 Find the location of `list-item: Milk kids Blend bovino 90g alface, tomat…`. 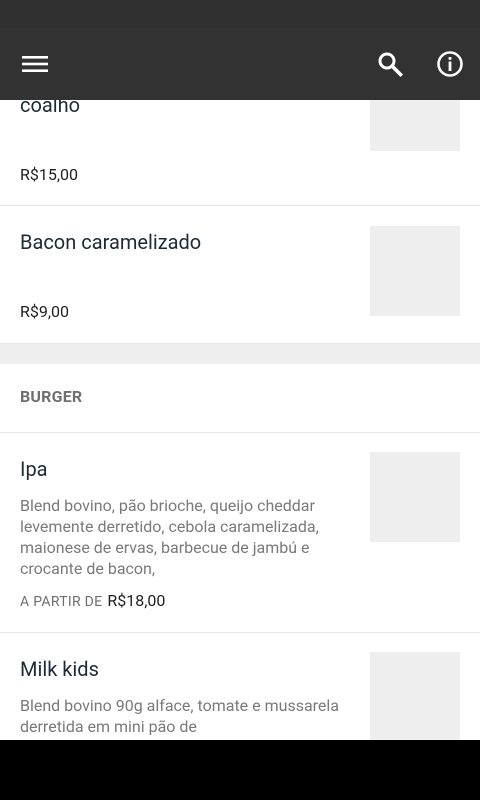

list-item: Milk kids Blend bovino 90g alface, tomat… is located at coordinates (240, 686).